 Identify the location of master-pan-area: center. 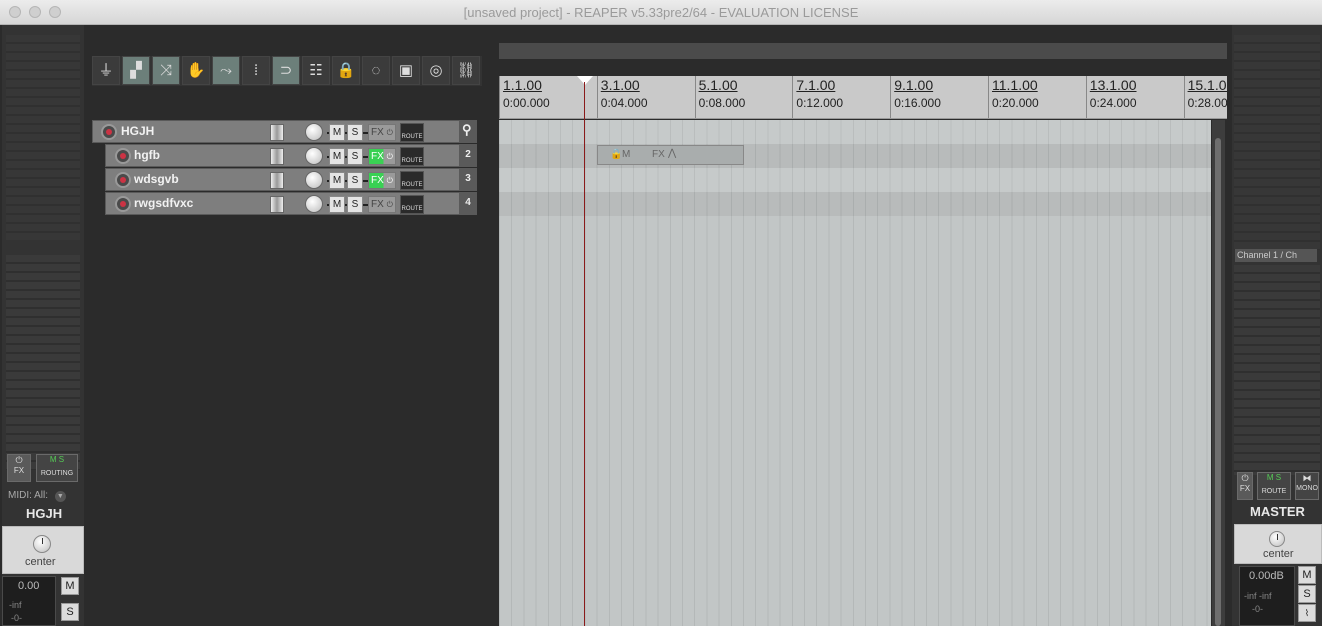
(1278, 544).